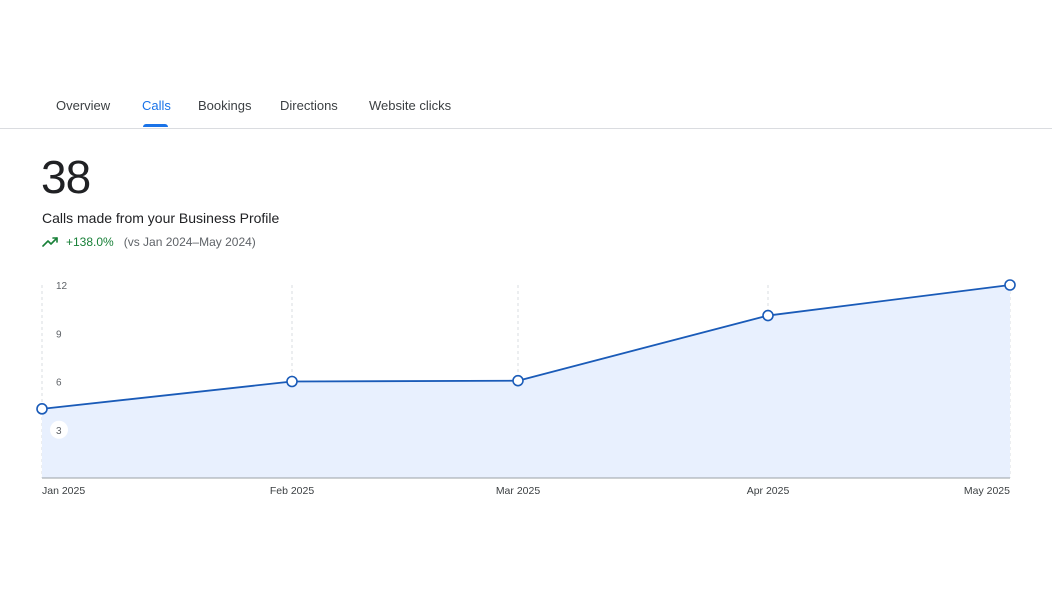 The image size is (1052, 605). Describe the element at coordinates (410, 105) in the screenshot. I see `tab-website-clicks: Website clicks` at that location.